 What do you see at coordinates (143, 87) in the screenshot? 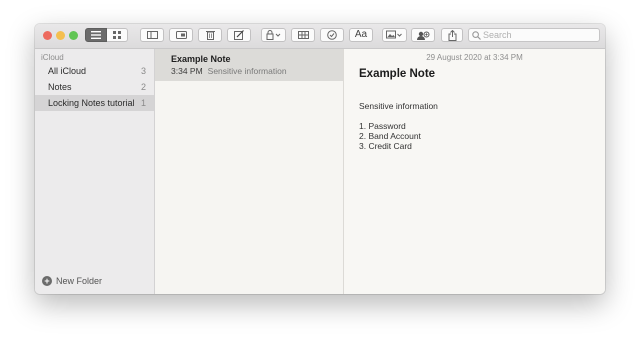
I see `sidebar-item-count: 2` at bounding box center [143, 87].